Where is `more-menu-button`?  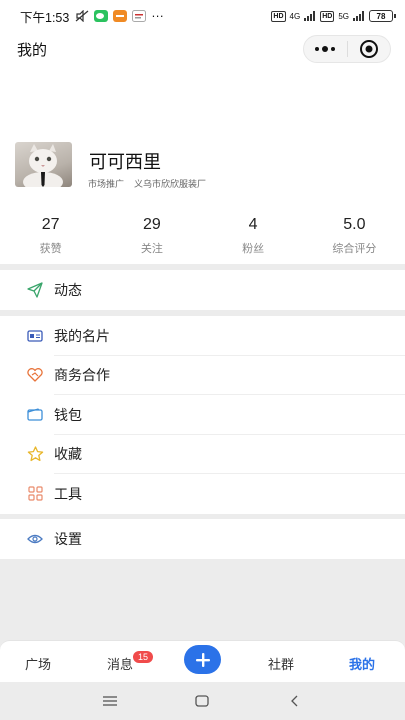 more-menu-button is located at coordinates (325, 49).